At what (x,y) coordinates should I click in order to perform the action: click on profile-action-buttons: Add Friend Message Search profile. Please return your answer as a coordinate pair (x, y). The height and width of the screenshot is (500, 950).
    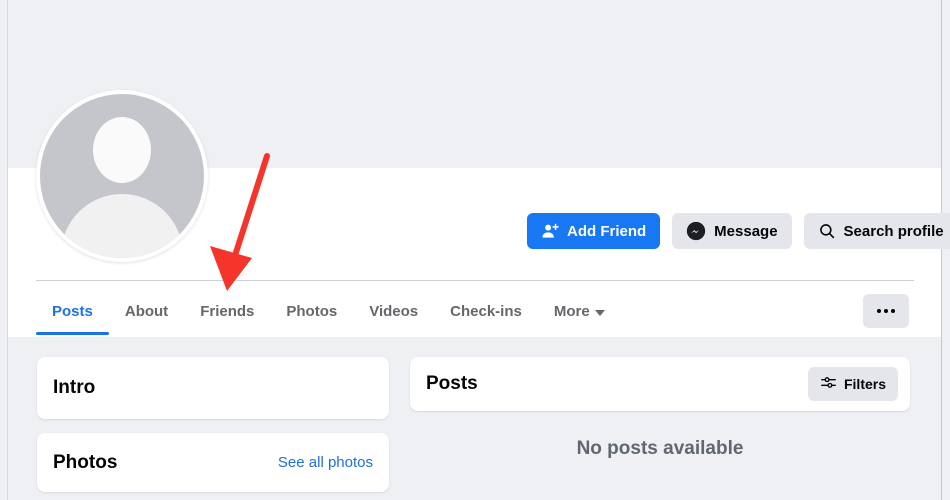
    Looking at the image, I should click on (738, 231).